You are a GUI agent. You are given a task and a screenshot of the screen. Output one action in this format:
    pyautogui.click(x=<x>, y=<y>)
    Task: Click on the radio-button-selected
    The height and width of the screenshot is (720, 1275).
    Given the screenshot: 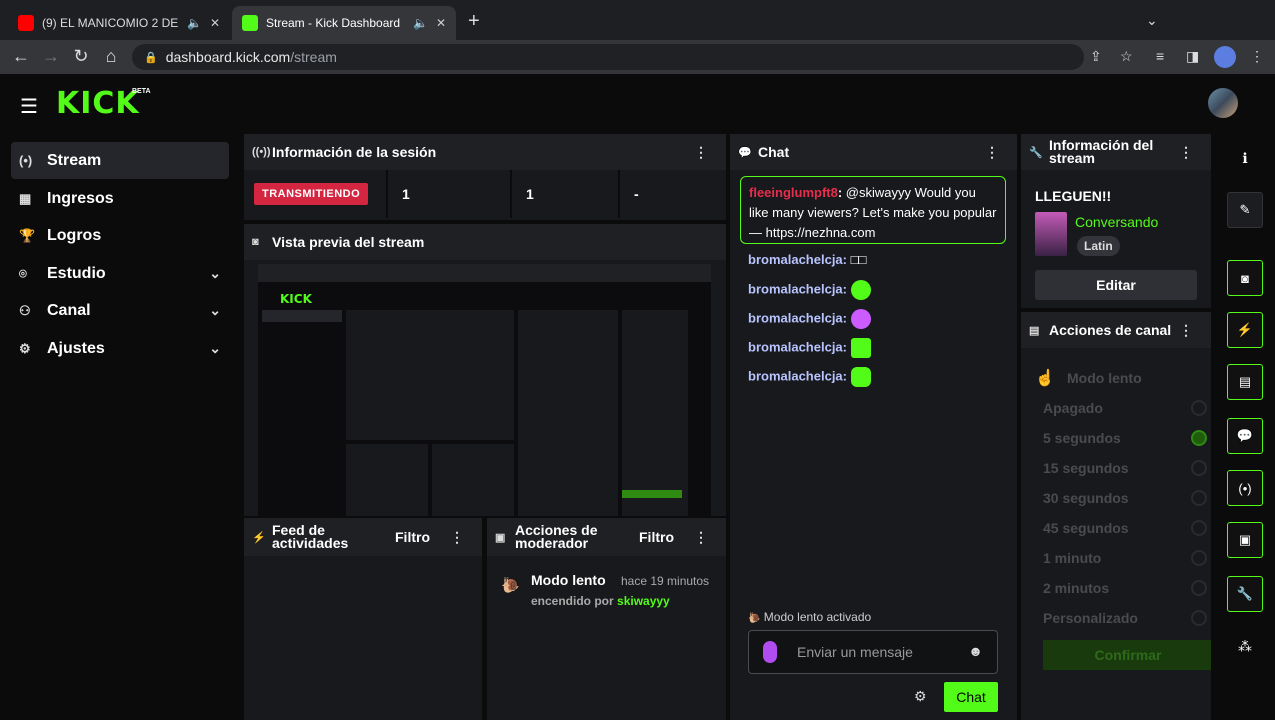 What is the action you would take?
    pyautogui.click(x=1199, y=438)
    